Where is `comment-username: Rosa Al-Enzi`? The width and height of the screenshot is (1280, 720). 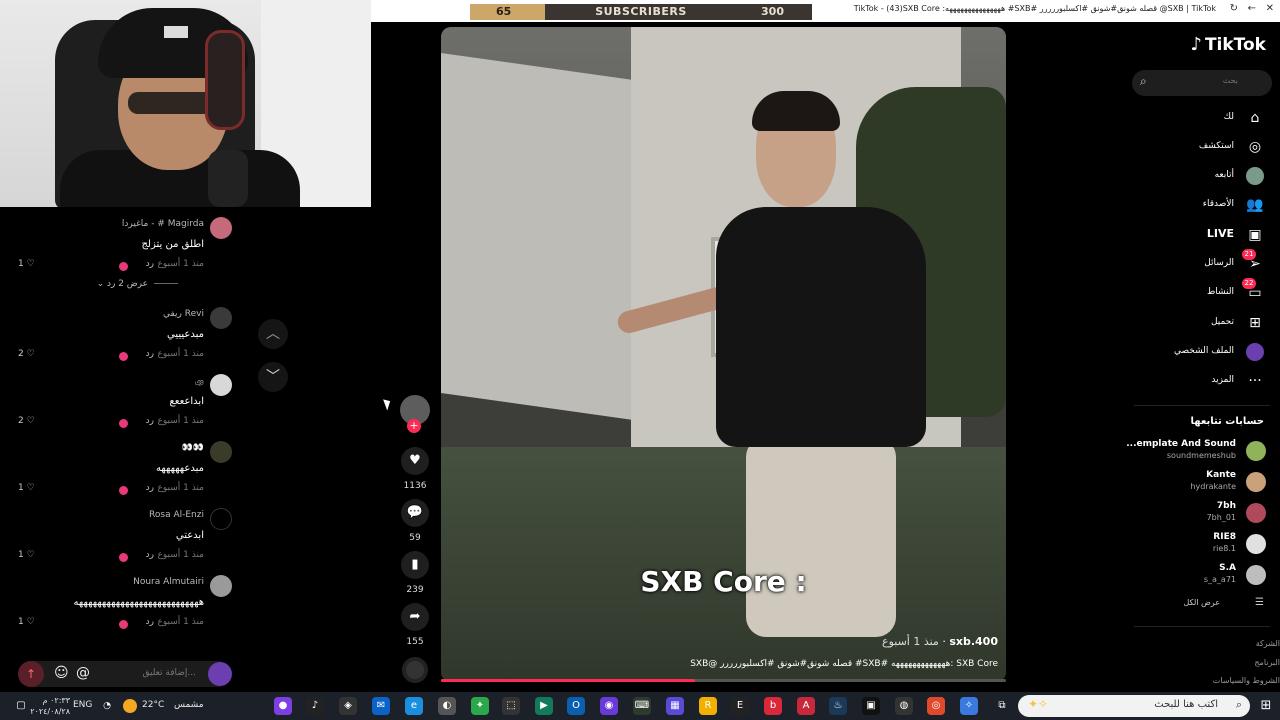 comment-username: Rosa Al-Enzi is located at coordinates (176, 515).